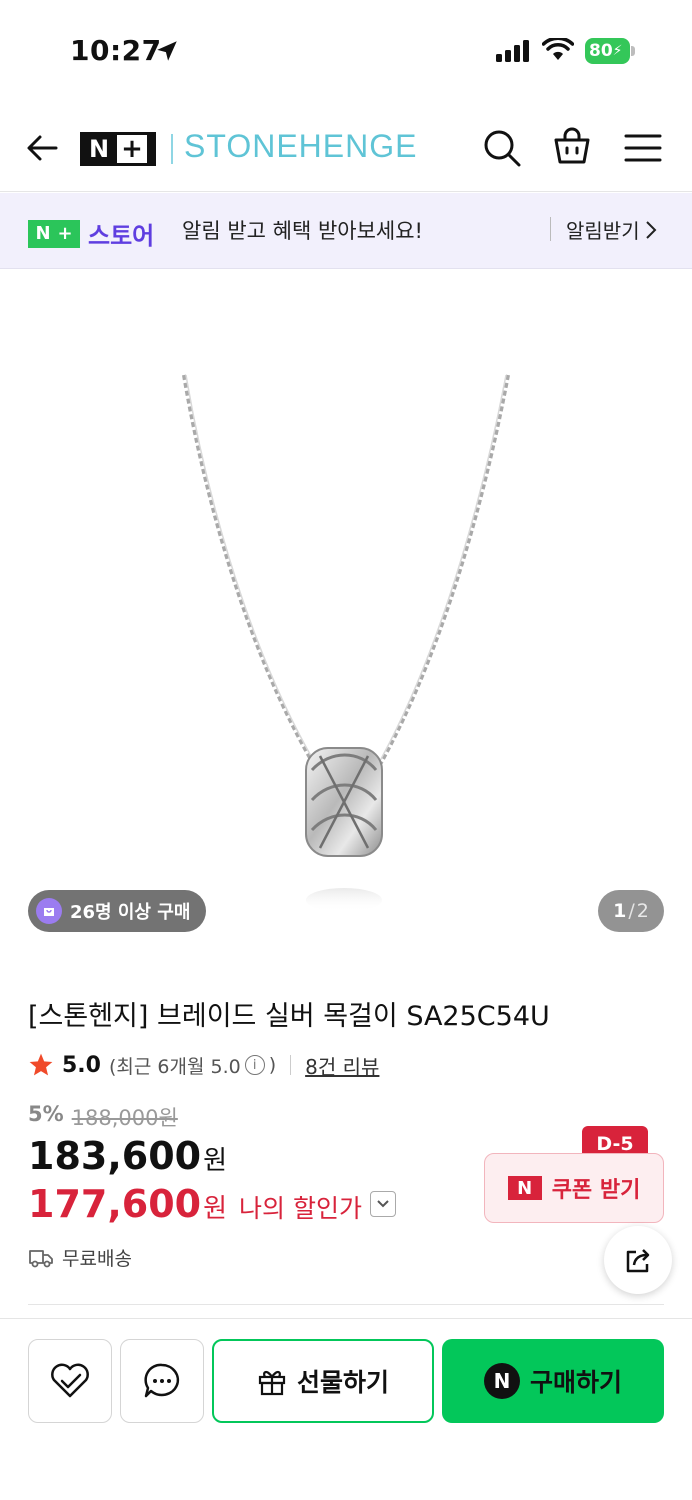 The image size is (692, 1500). Describe the element at coordinates (42, 148) in the screenshot. I see `back-arrow-icon` at that location.